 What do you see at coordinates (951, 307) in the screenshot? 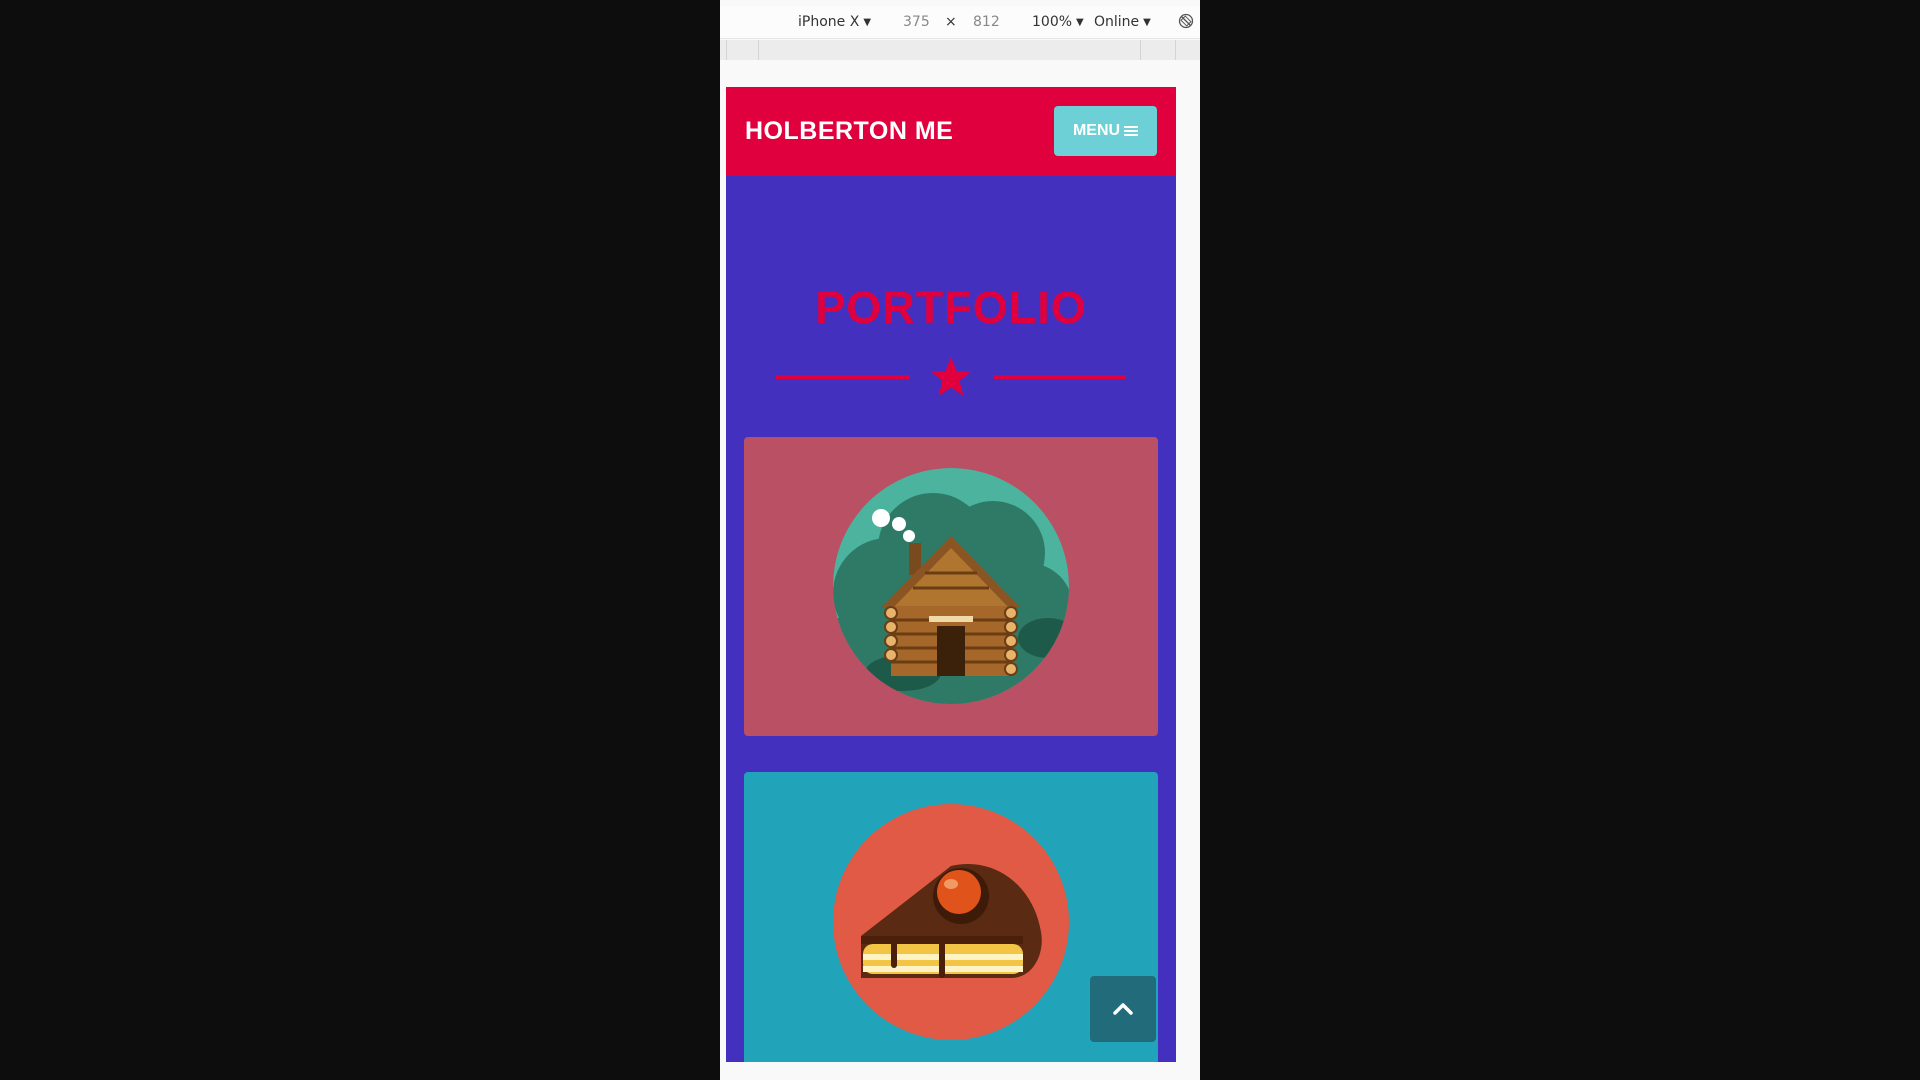
I see `section-title: PORTFOLIO` at bounding box center [951, 307].